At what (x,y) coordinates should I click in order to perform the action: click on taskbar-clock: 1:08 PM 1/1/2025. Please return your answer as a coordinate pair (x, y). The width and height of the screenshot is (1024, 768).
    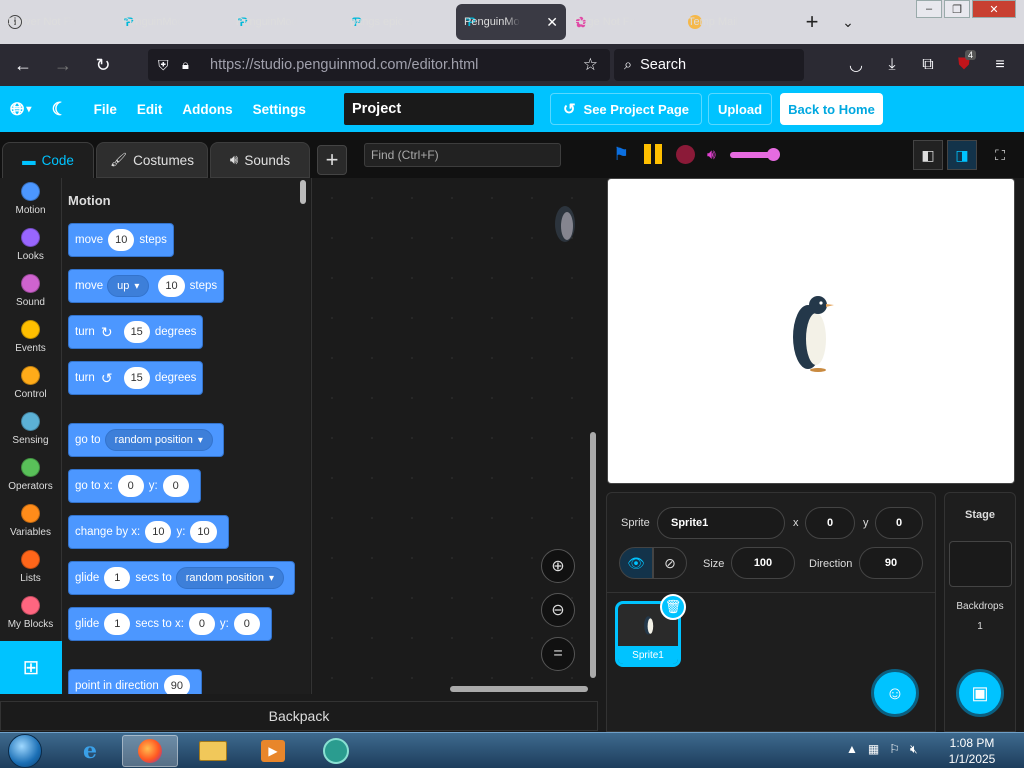
    Looking at the image, I should click on (972, 751).